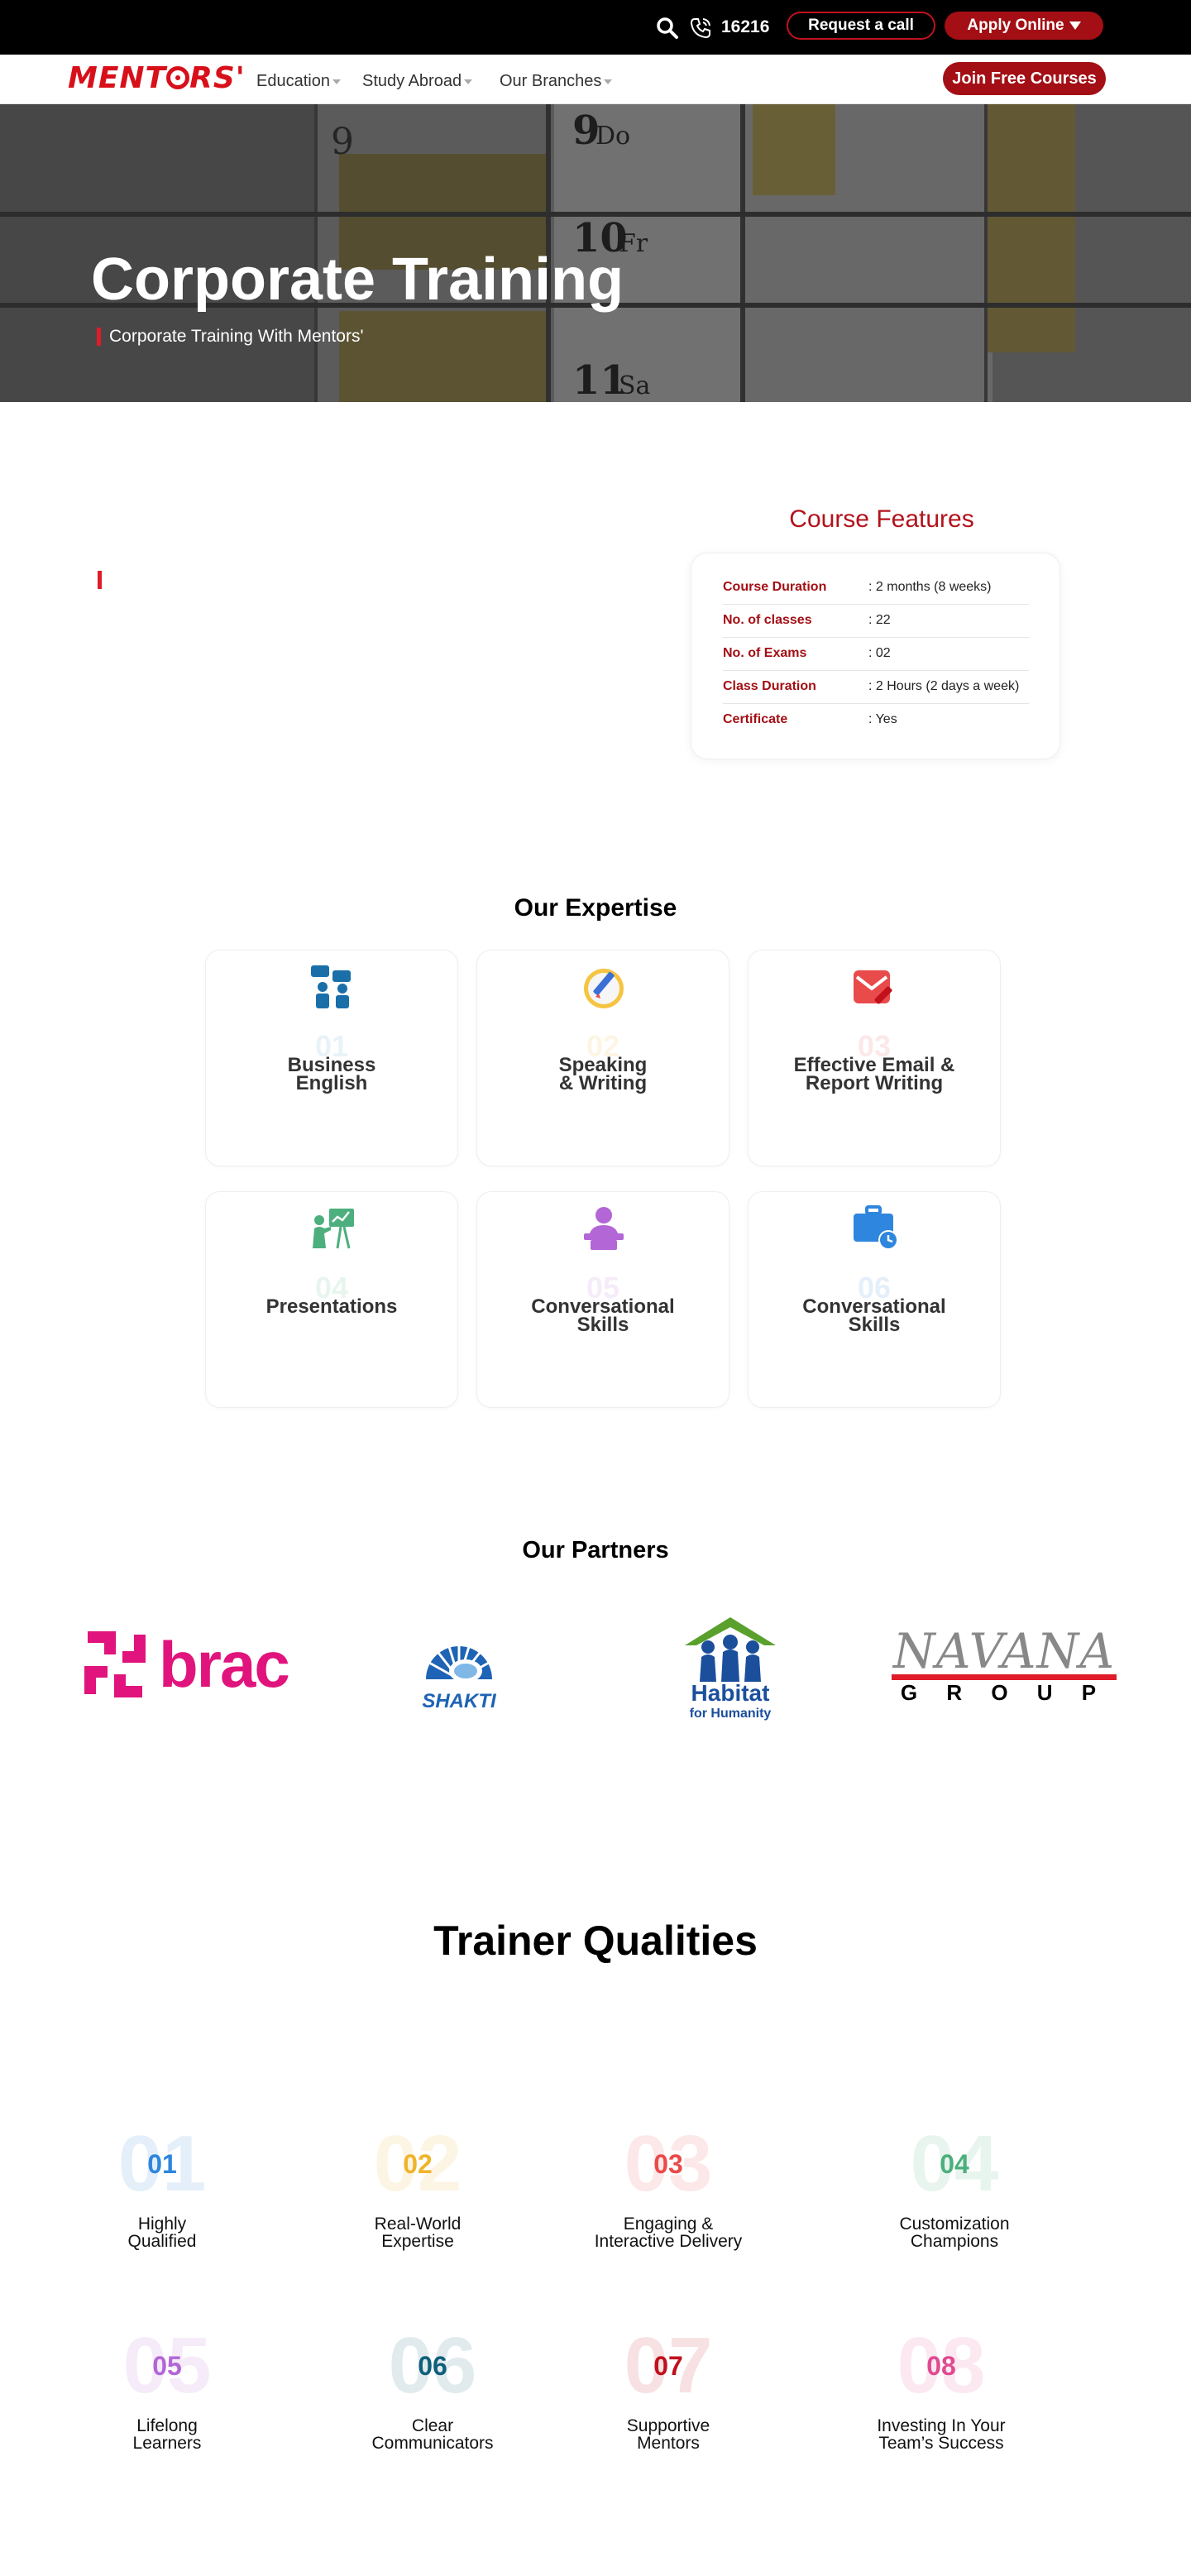  I want to click on quality-label: Lifelong Learners, so click(167, 2435).